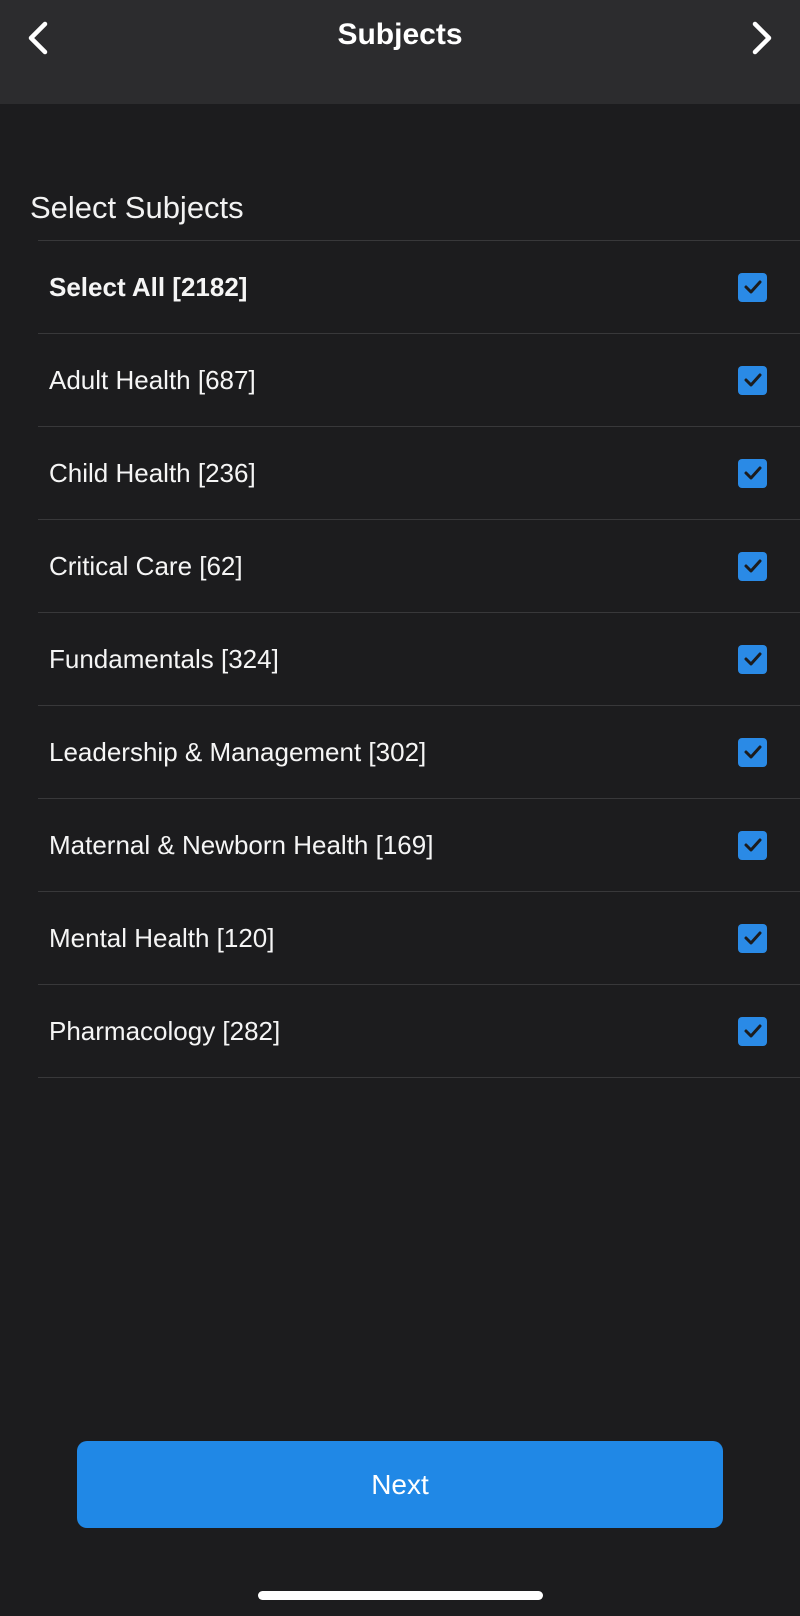  I want to click on subject-row-leadership-management: Leadership & Management [302], so click(419, 752).